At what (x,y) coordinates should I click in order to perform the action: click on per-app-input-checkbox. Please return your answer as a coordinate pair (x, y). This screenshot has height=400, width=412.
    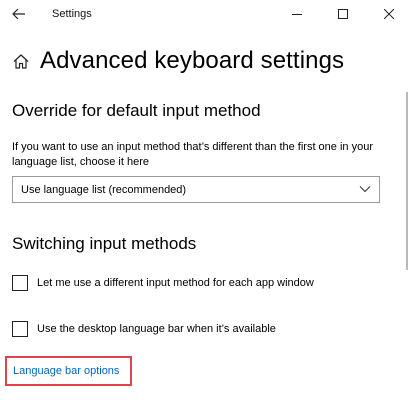
    Looking at the image, I should click on (20, 283).